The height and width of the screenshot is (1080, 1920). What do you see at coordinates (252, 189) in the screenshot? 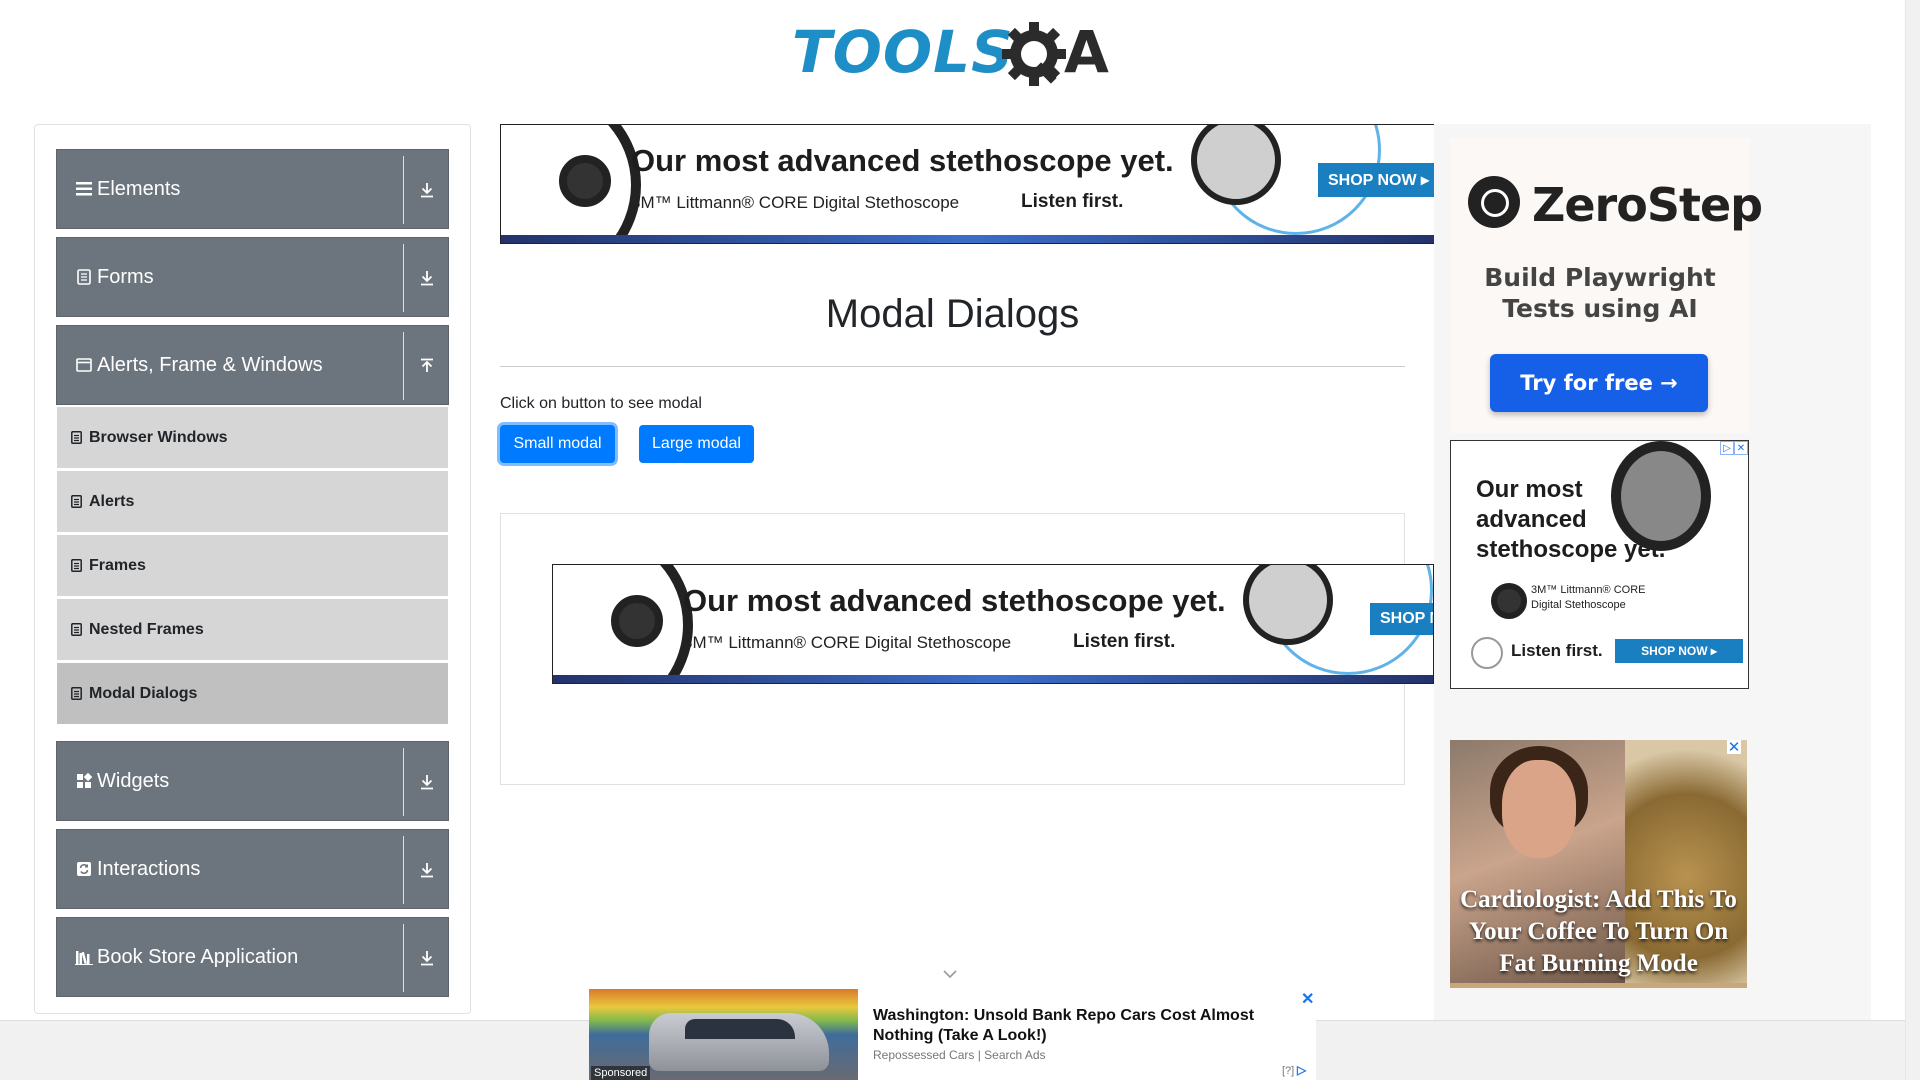
I see `sidebar-group-elements: Elements` at bounding box center [252, 189].